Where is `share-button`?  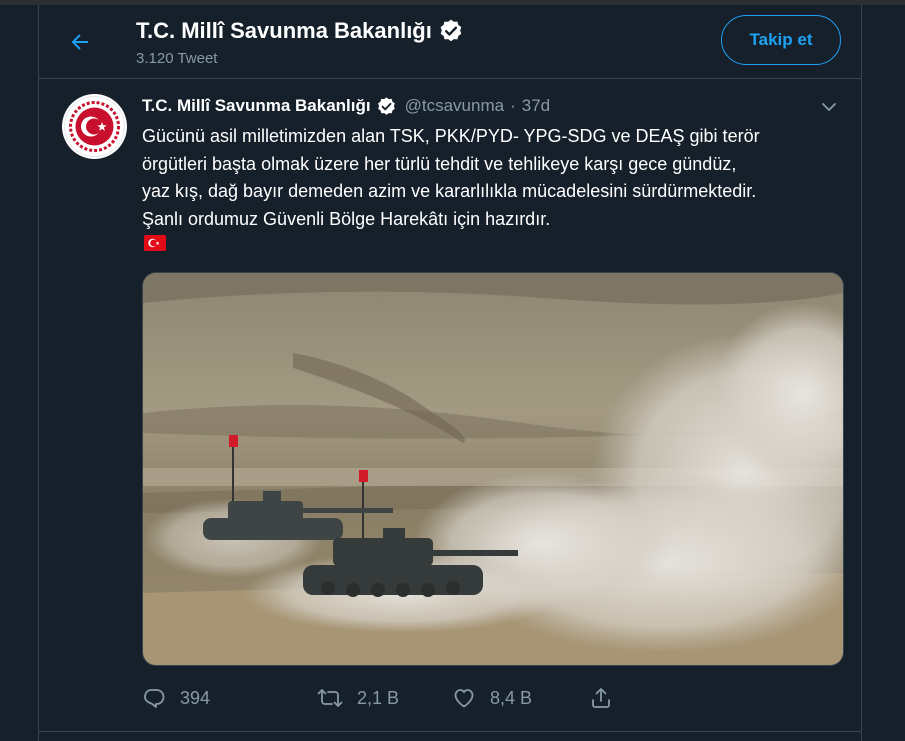 share-button is located at coordinates (601, 698).